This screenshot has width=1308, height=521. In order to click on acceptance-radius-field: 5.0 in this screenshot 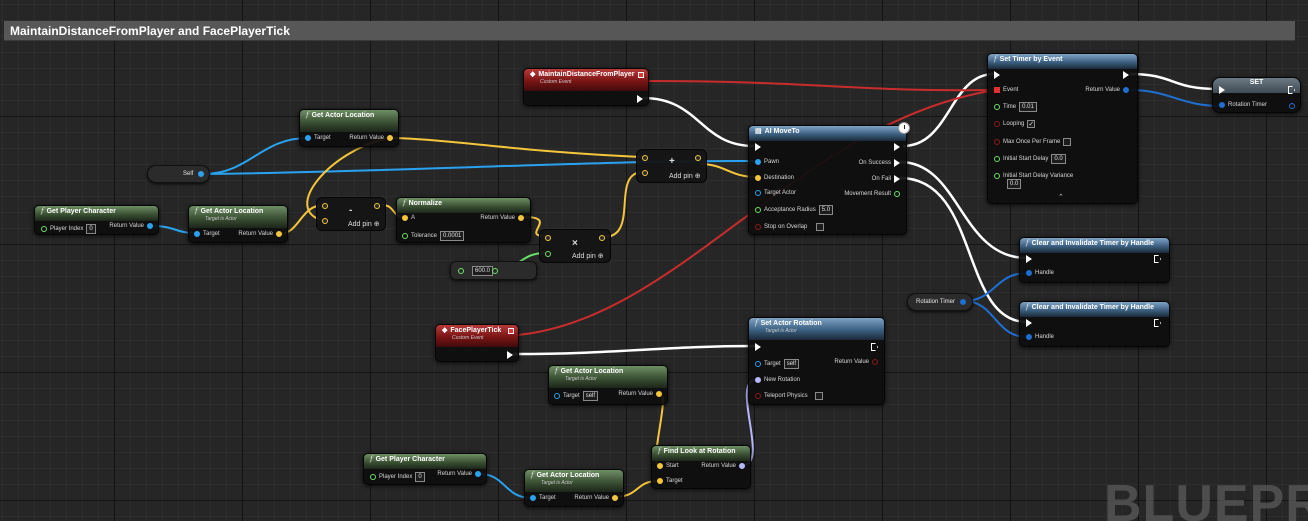, I will do `click(826, 210)`.